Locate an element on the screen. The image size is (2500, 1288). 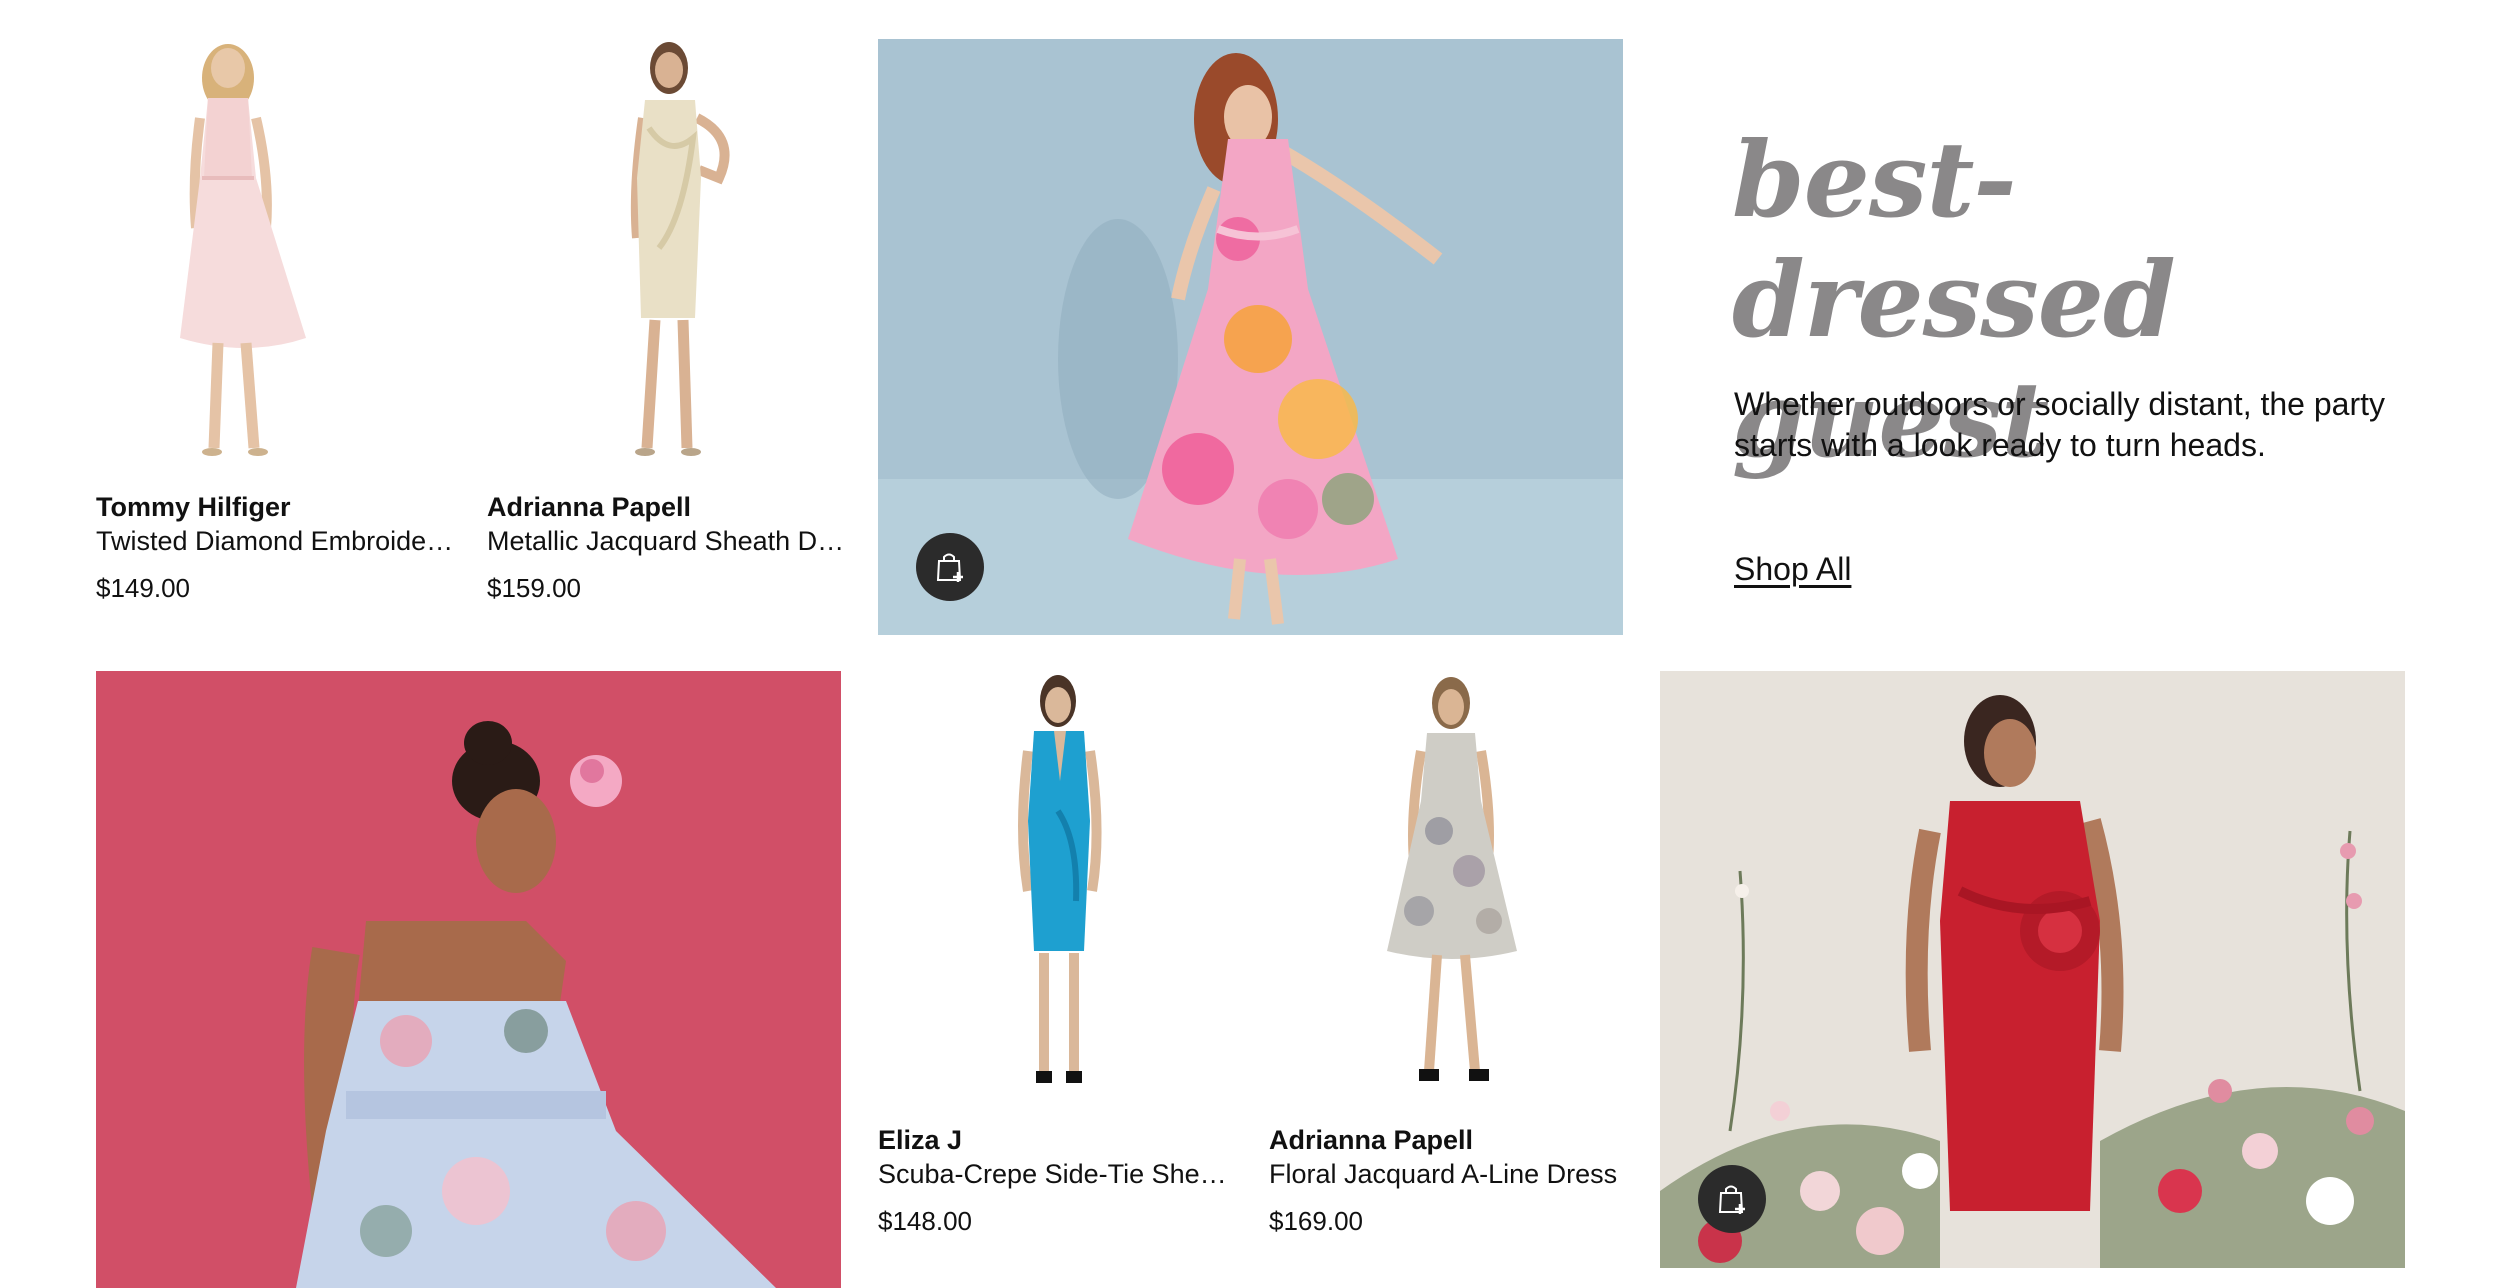
product-name: Floral Jacquard A-Line Dress is located at coordinates (1449, 1174).